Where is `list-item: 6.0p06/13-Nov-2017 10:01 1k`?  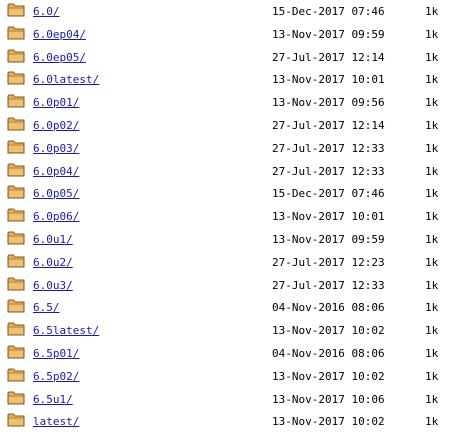 list-item: 6.0p06/13-Nov-2017 10:01 1k is located at coordinates (233, 217).